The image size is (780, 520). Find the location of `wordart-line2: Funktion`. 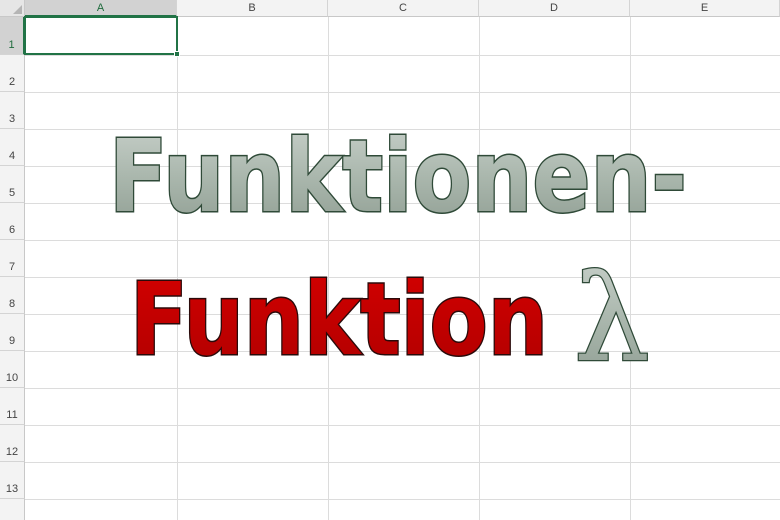

wordart-line2: Funktion is located at coordinates (339, 320).